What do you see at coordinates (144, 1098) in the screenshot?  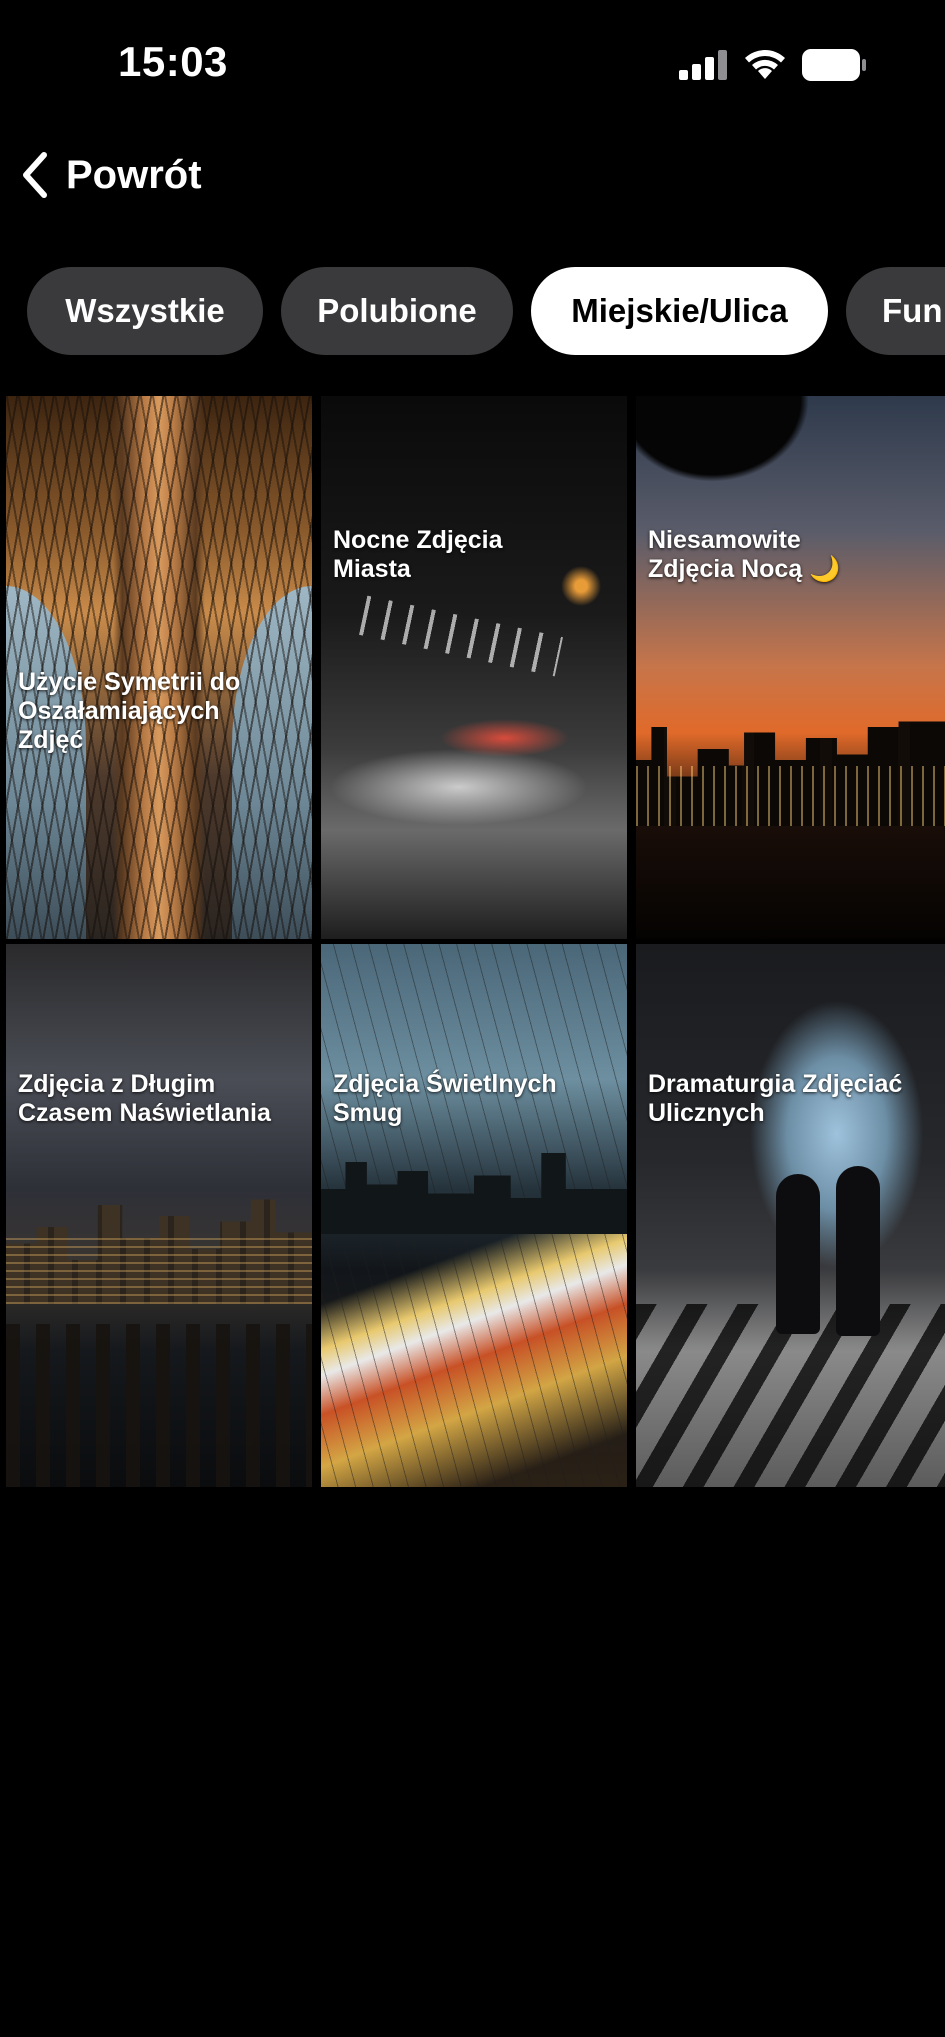 I see `card-title: Zdjęcia z Długim Czasem Naświetlania` at bounding box center [144, 1098].